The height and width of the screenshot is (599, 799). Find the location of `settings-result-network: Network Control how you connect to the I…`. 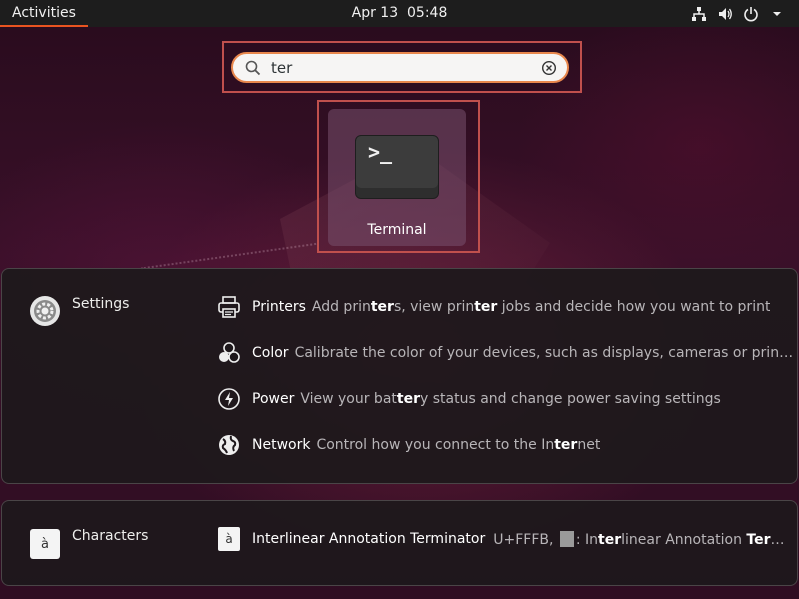

settings-result-network: Network Control how you connect to the I… is located at coordinates (506, 445).